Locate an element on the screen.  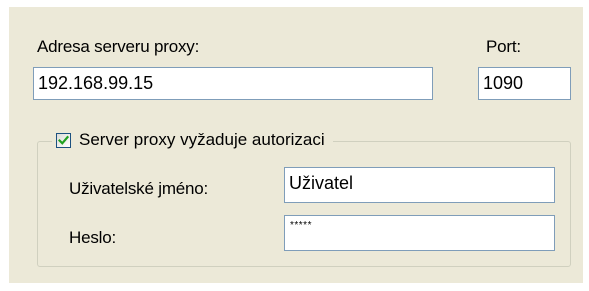
username-input: Uživatel is located at coordinates (419, 185).